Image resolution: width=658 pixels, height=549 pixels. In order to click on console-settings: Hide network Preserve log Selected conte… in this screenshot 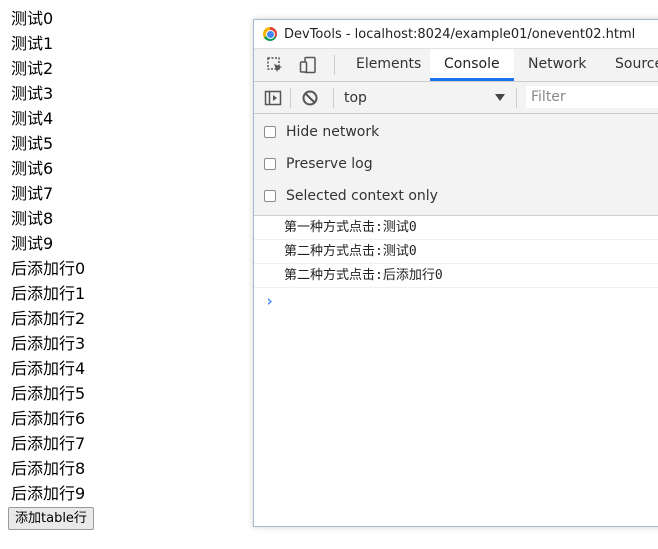, I will do `click(456, 165)`.